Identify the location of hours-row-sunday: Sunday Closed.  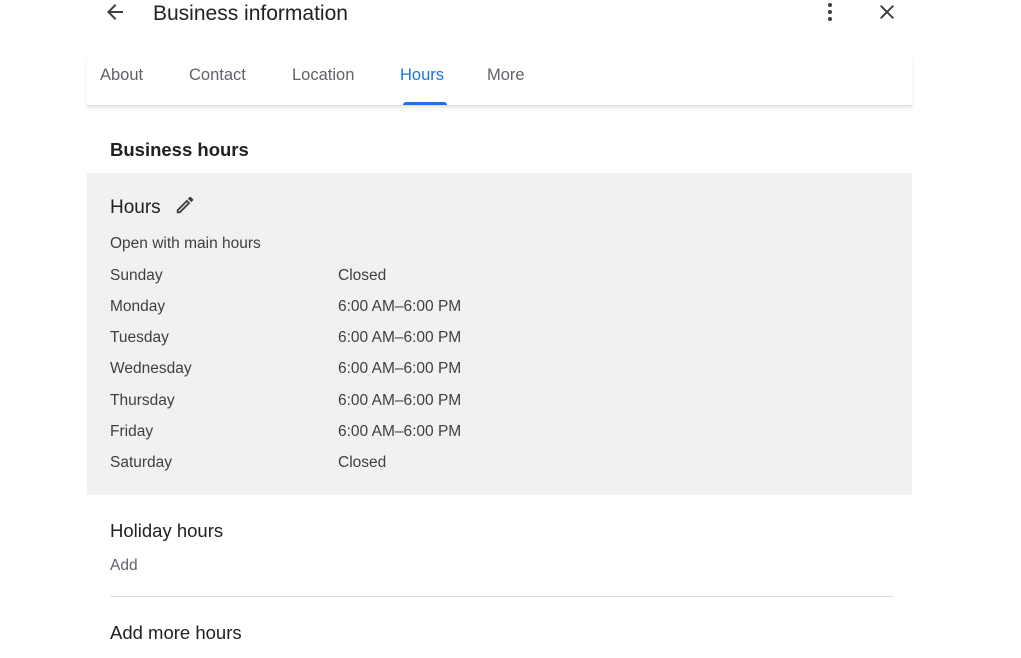
(360, 278).